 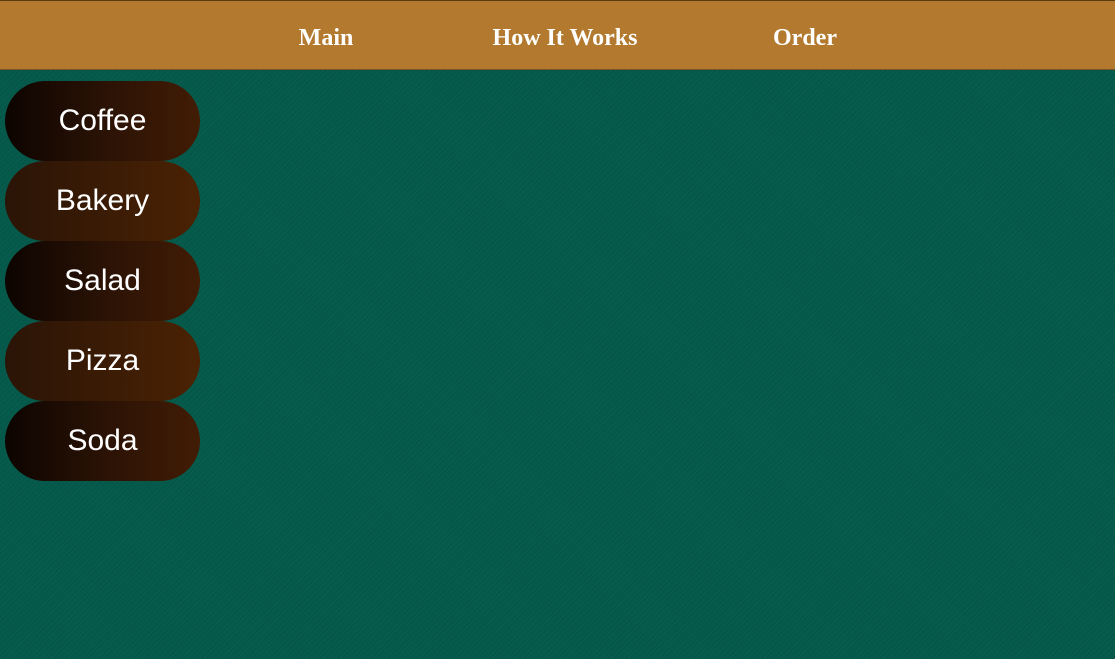 I want to click on category-sidebar: Coffee Bakery Salad Pizza Soda, so click(x=102, y=281).